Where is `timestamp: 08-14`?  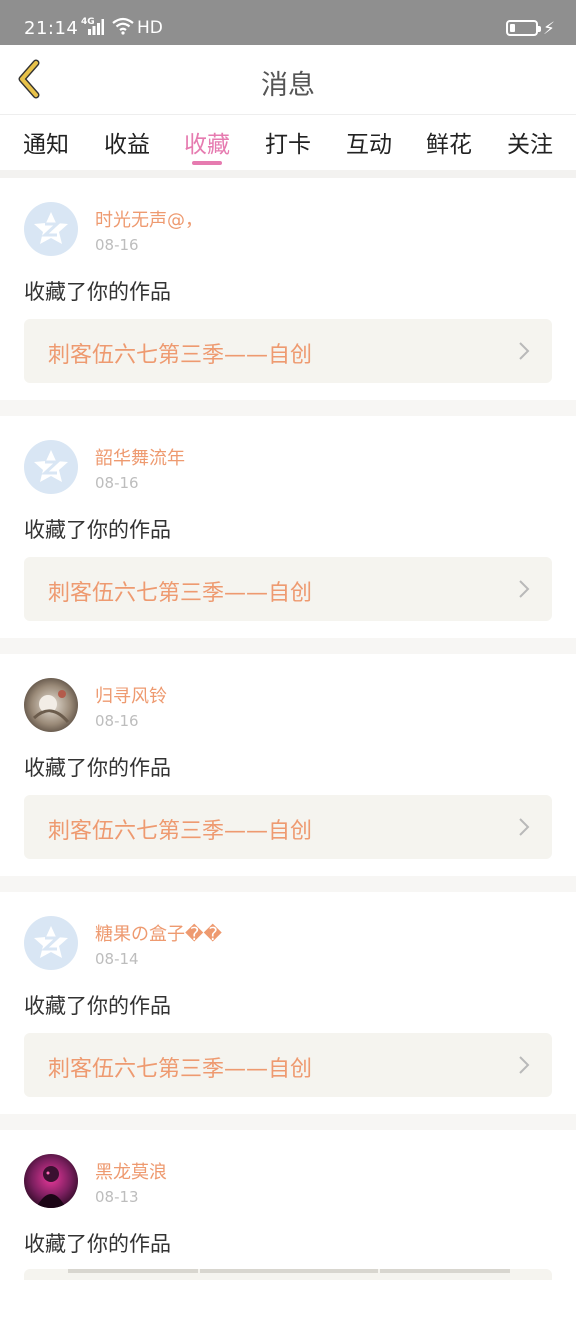
timestamp: 08-14 is located at coordinates (117, 959).